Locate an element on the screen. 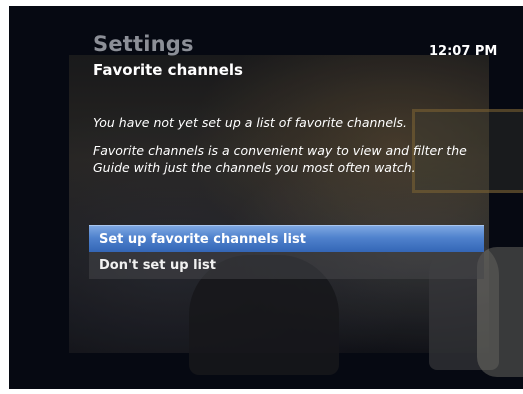 Image resolution: width=523 pixels, height=394 pixels. page-subtitle: Favorite channels is located at coordinates (168, 70).